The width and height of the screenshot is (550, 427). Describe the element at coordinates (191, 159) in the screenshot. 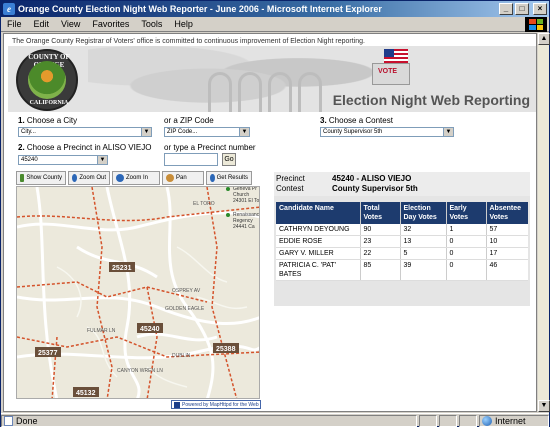

I see `precinct-number-input` at that location.